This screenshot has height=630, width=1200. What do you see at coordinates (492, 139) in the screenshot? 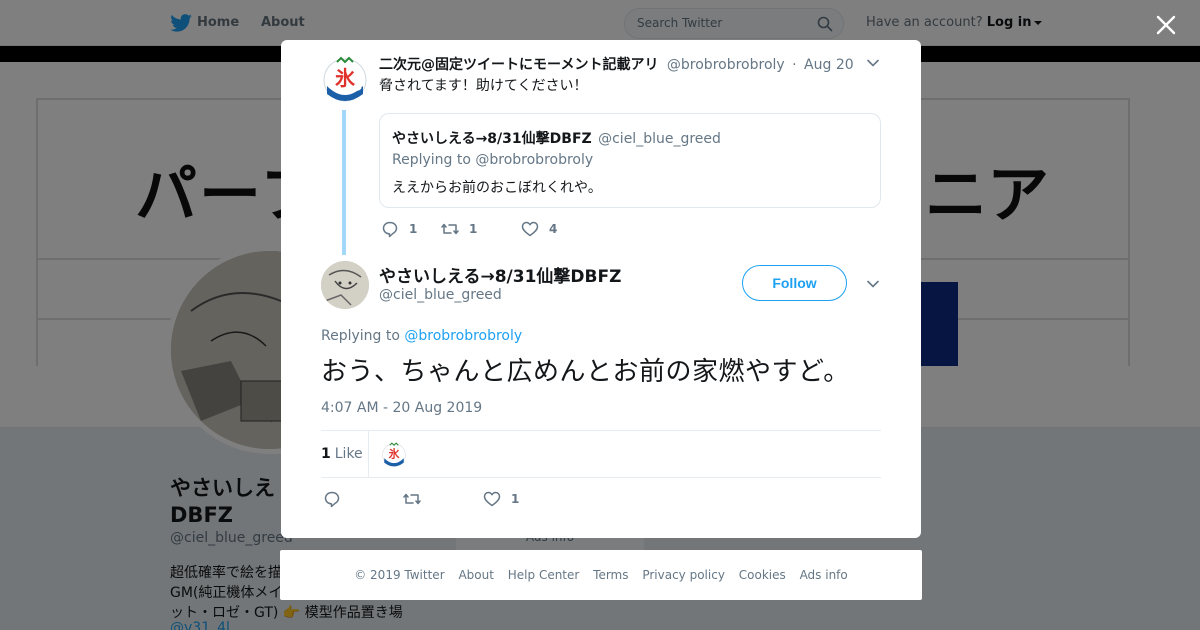
I see `quoted-author-name: やさいしえる→8/31仙撃DBFZ` at bounding box center [492, 139].